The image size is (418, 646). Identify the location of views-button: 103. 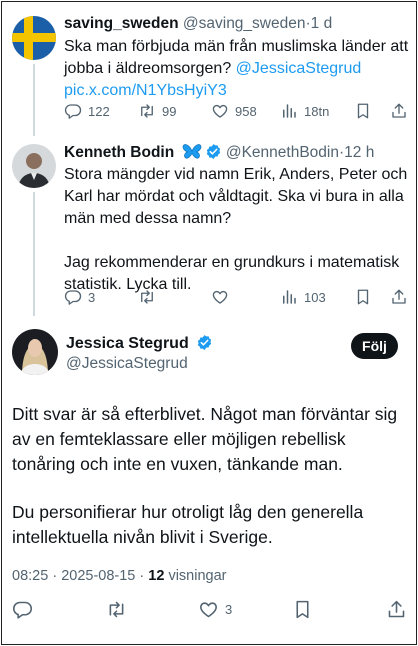
(303, 297).